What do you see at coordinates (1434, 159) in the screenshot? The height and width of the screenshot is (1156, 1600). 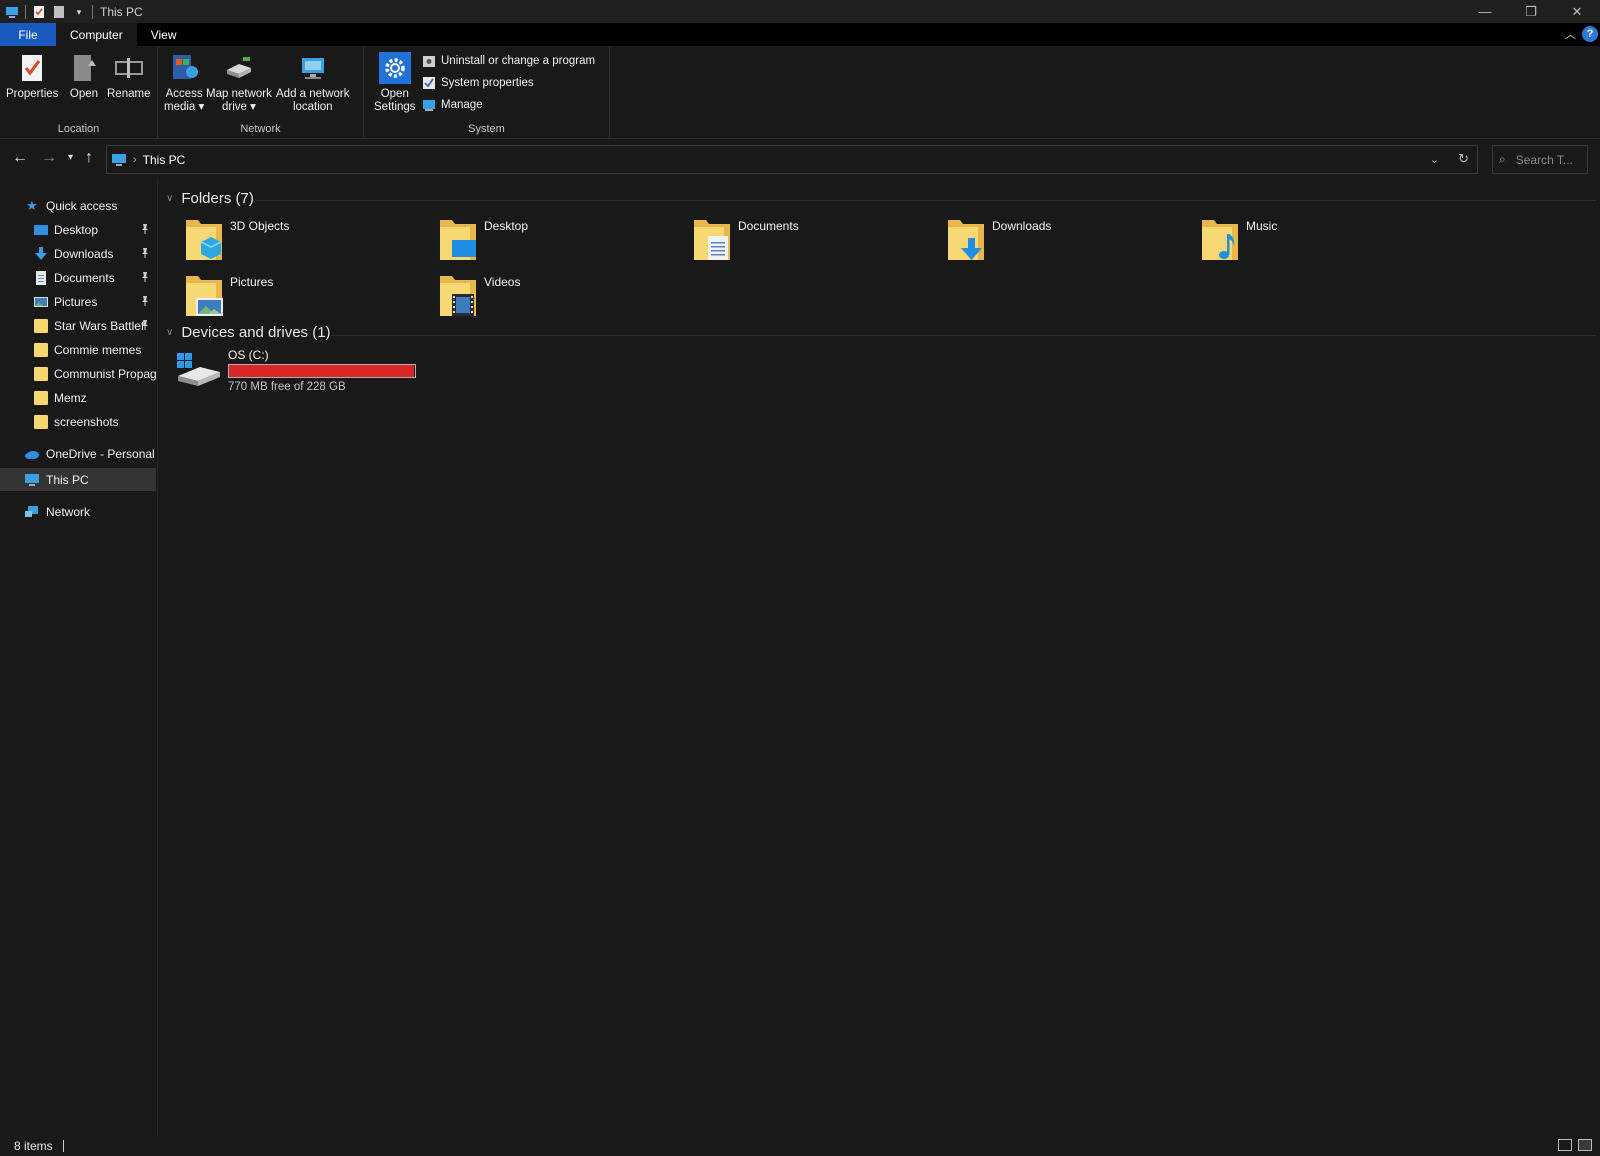 I see `chevron-down-icon: ⌄` at bounding box center [1434, 159].